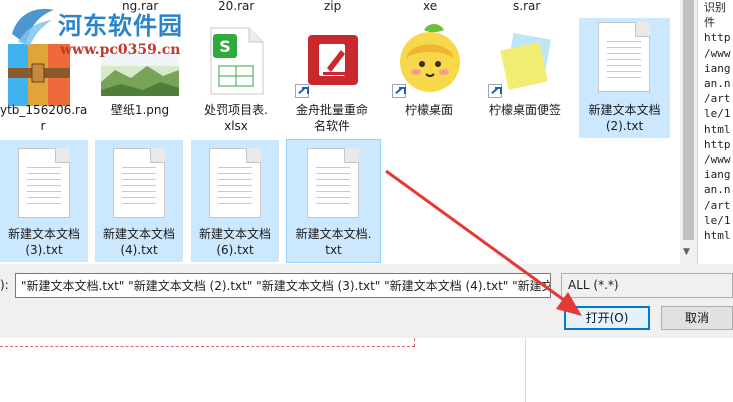 Image resolution: width=733 pixels, height=402 pixels. I want to click on sticky-note-icon, so click(526, 61).